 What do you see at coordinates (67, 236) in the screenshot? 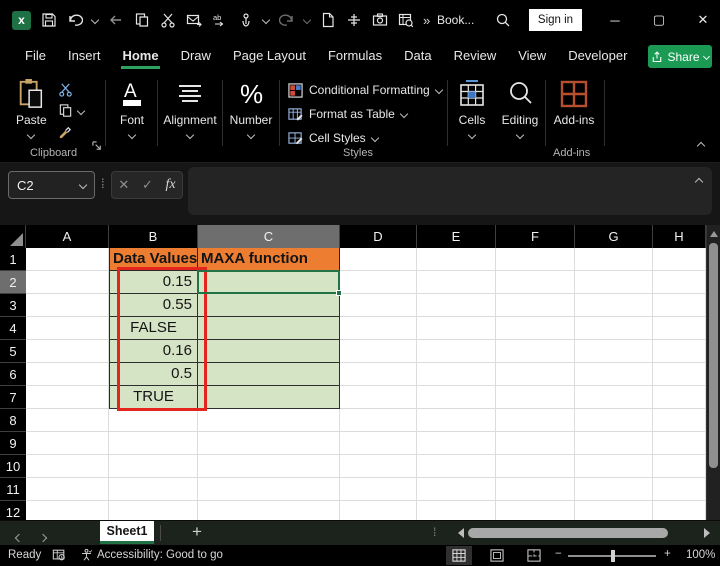
I see `column-header-A: A` at bounding box center [67, 236].